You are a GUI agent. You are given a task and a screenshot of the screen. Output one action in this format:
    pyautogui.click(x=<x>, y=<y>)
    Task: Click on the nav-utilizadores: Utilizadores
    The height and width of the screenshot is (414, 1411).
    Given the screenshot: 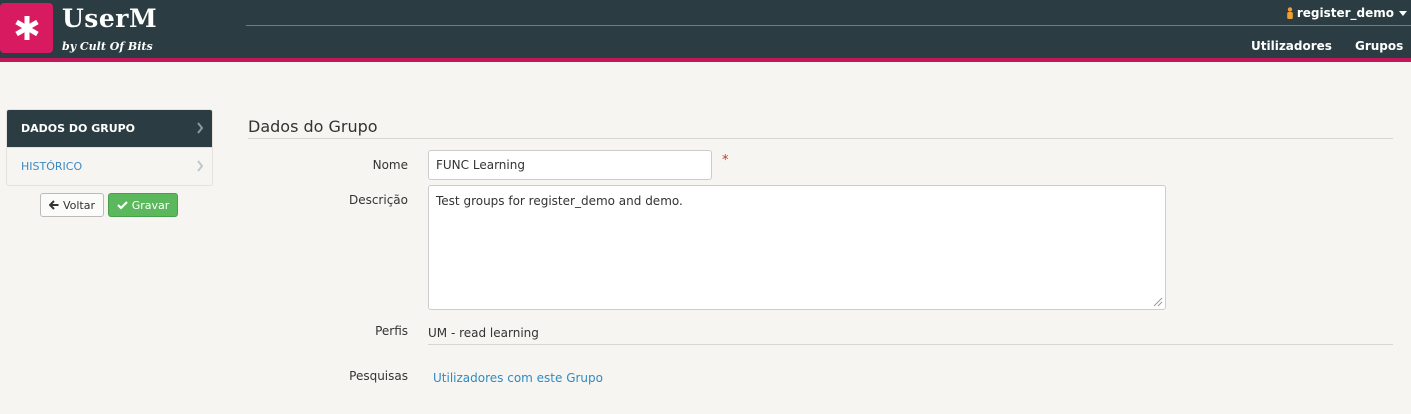 What is the action you would take?
    pyautogui.click(x=1291, y=46)
    